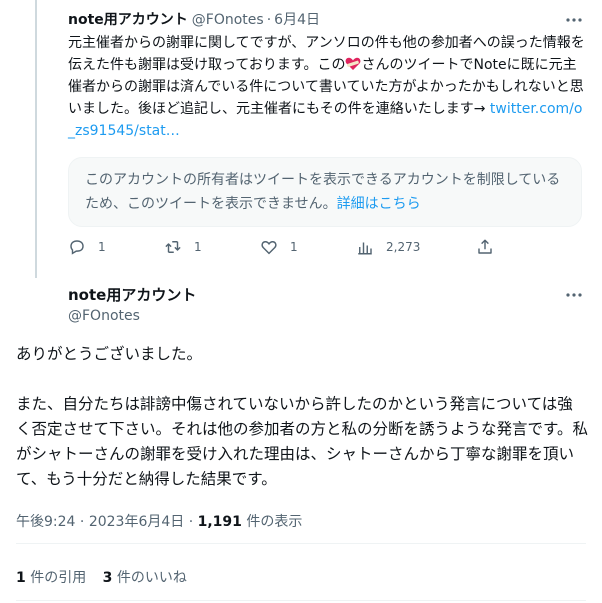 The height and width of the screenshot is (603, 602). I want to click on likes-count: 3, so click(107, 578).